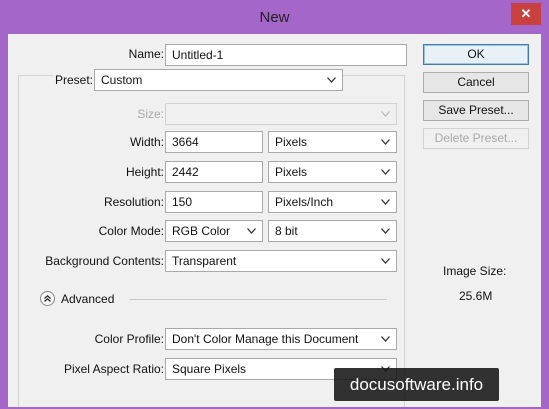 The image size is (549, 409). Describe the element at coordinates (133, 202) in the screenshot. I see `resolution-label: Resolution:` at that location.